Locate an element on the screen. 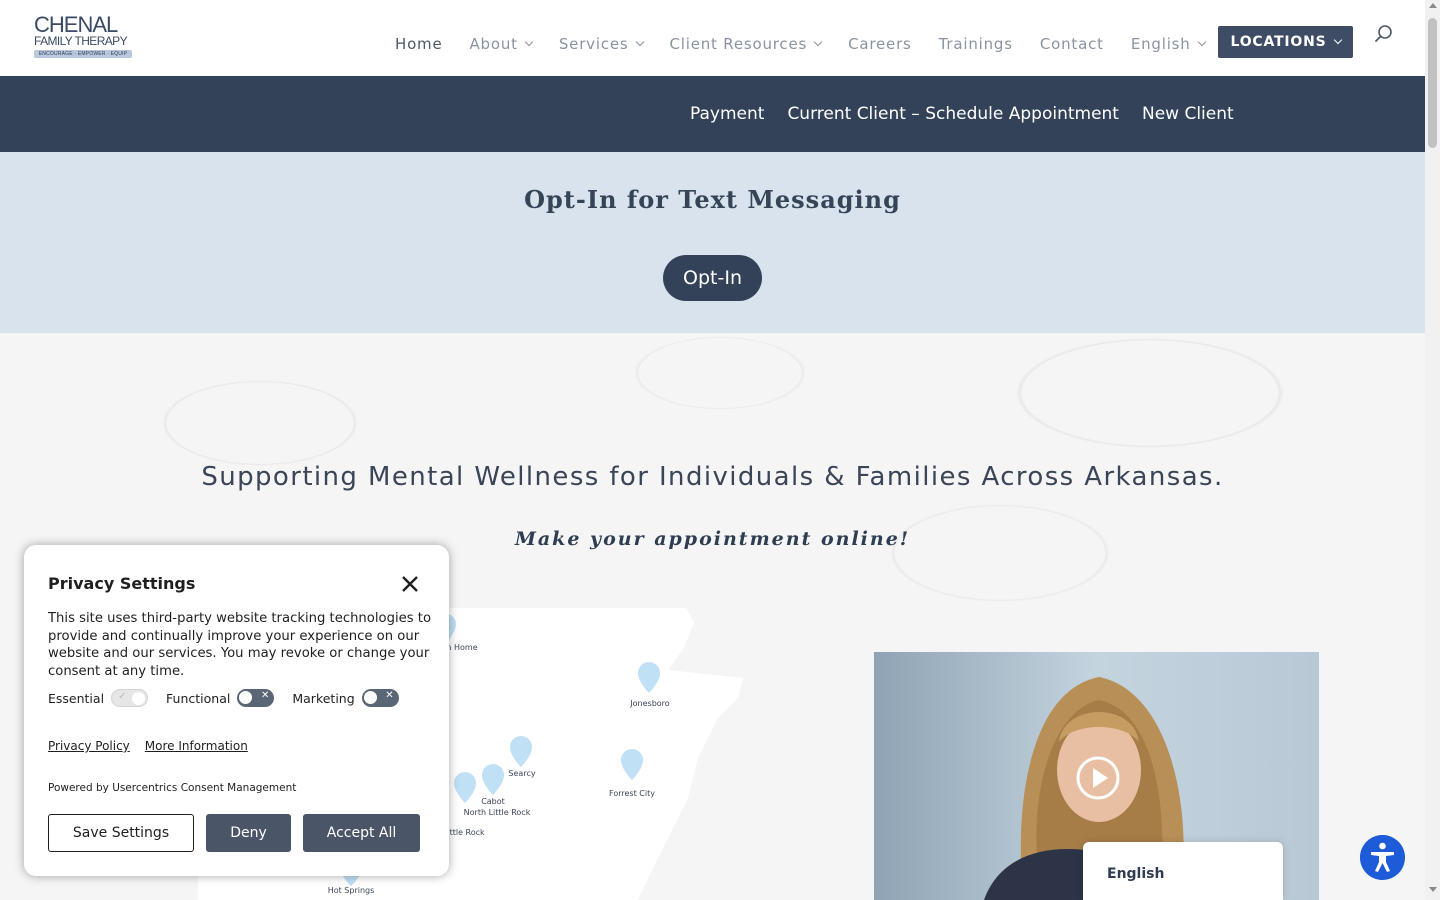  scrollbar-thumb is located at coordinates (1432, 83).